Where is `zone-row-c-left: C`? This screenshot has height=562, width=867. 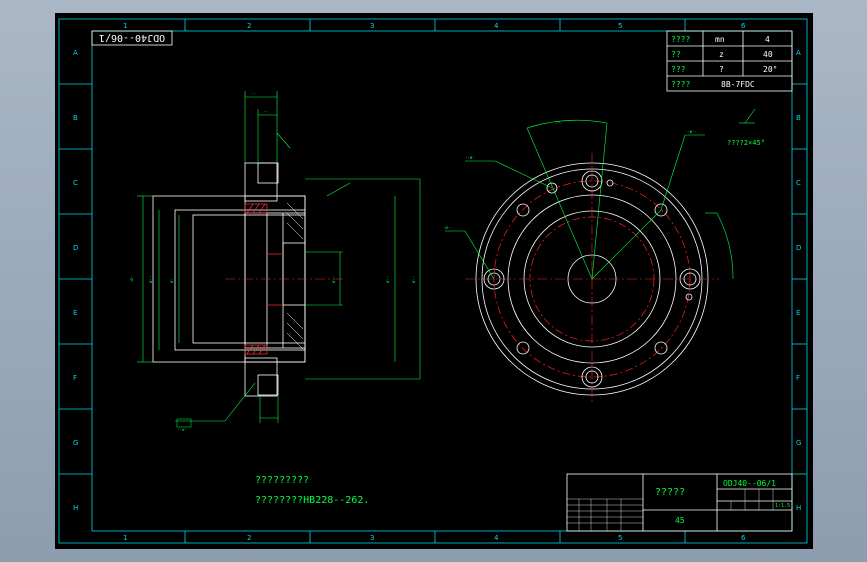
zone-row-c-left: C is located at coordinates (75, 183).